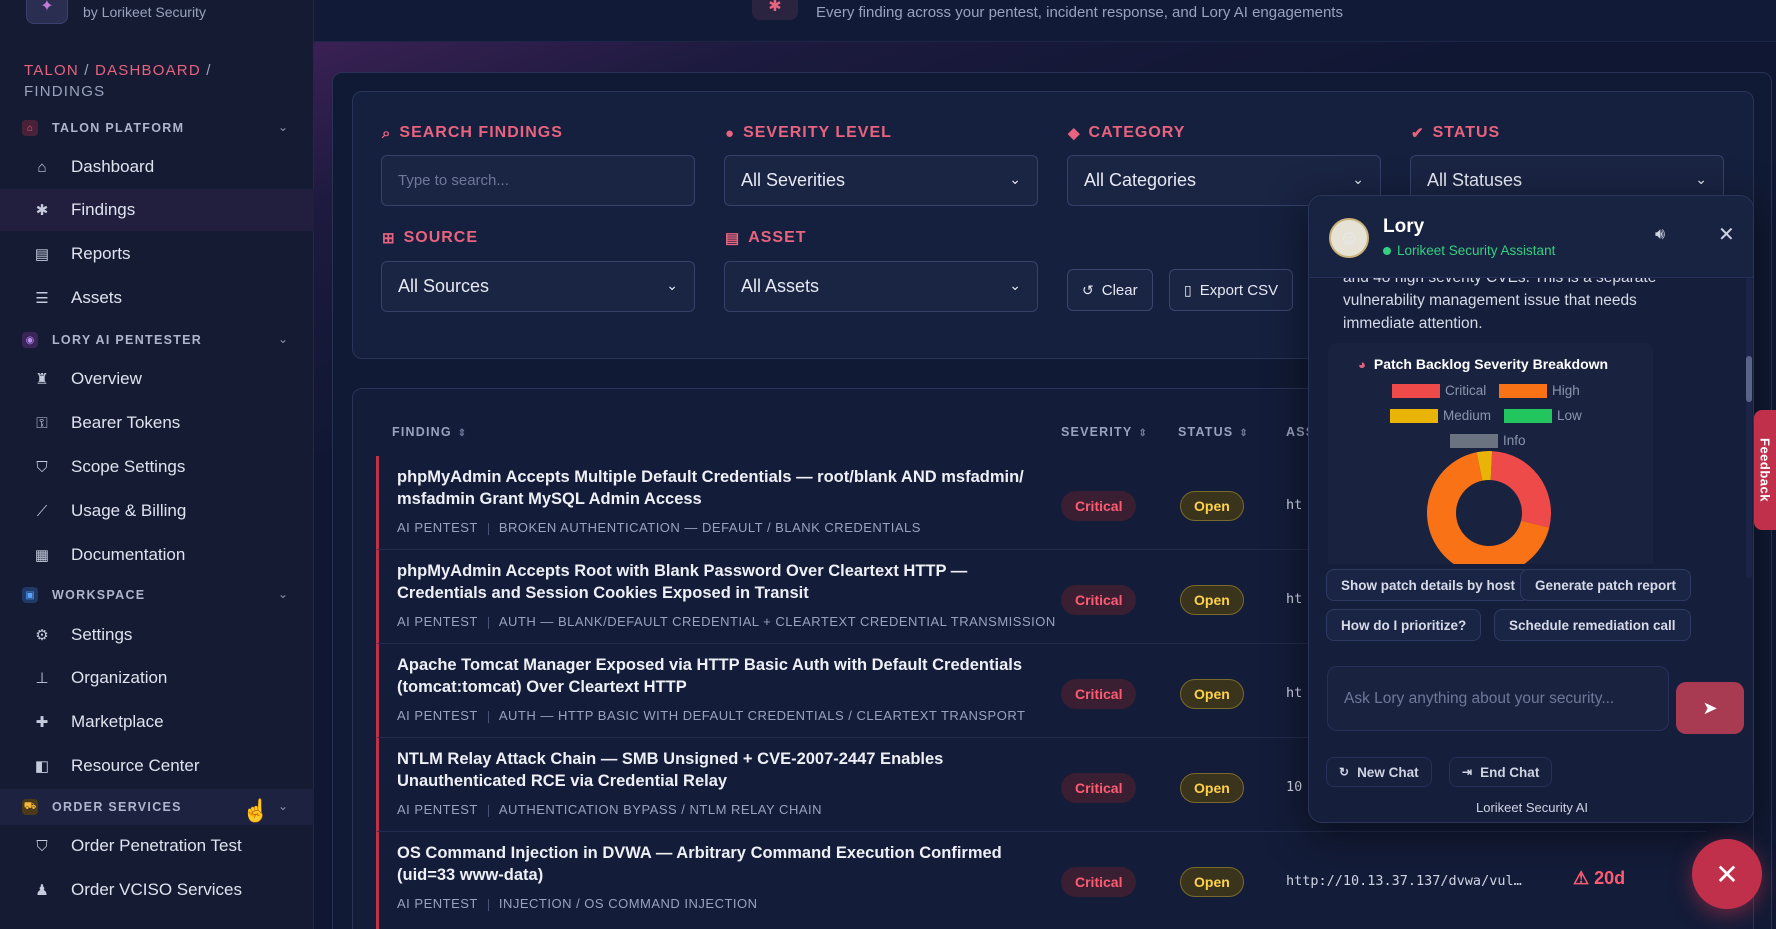  I want to click on search-label: ⌕ SEARCH FINDINGS, so click(472, 133).